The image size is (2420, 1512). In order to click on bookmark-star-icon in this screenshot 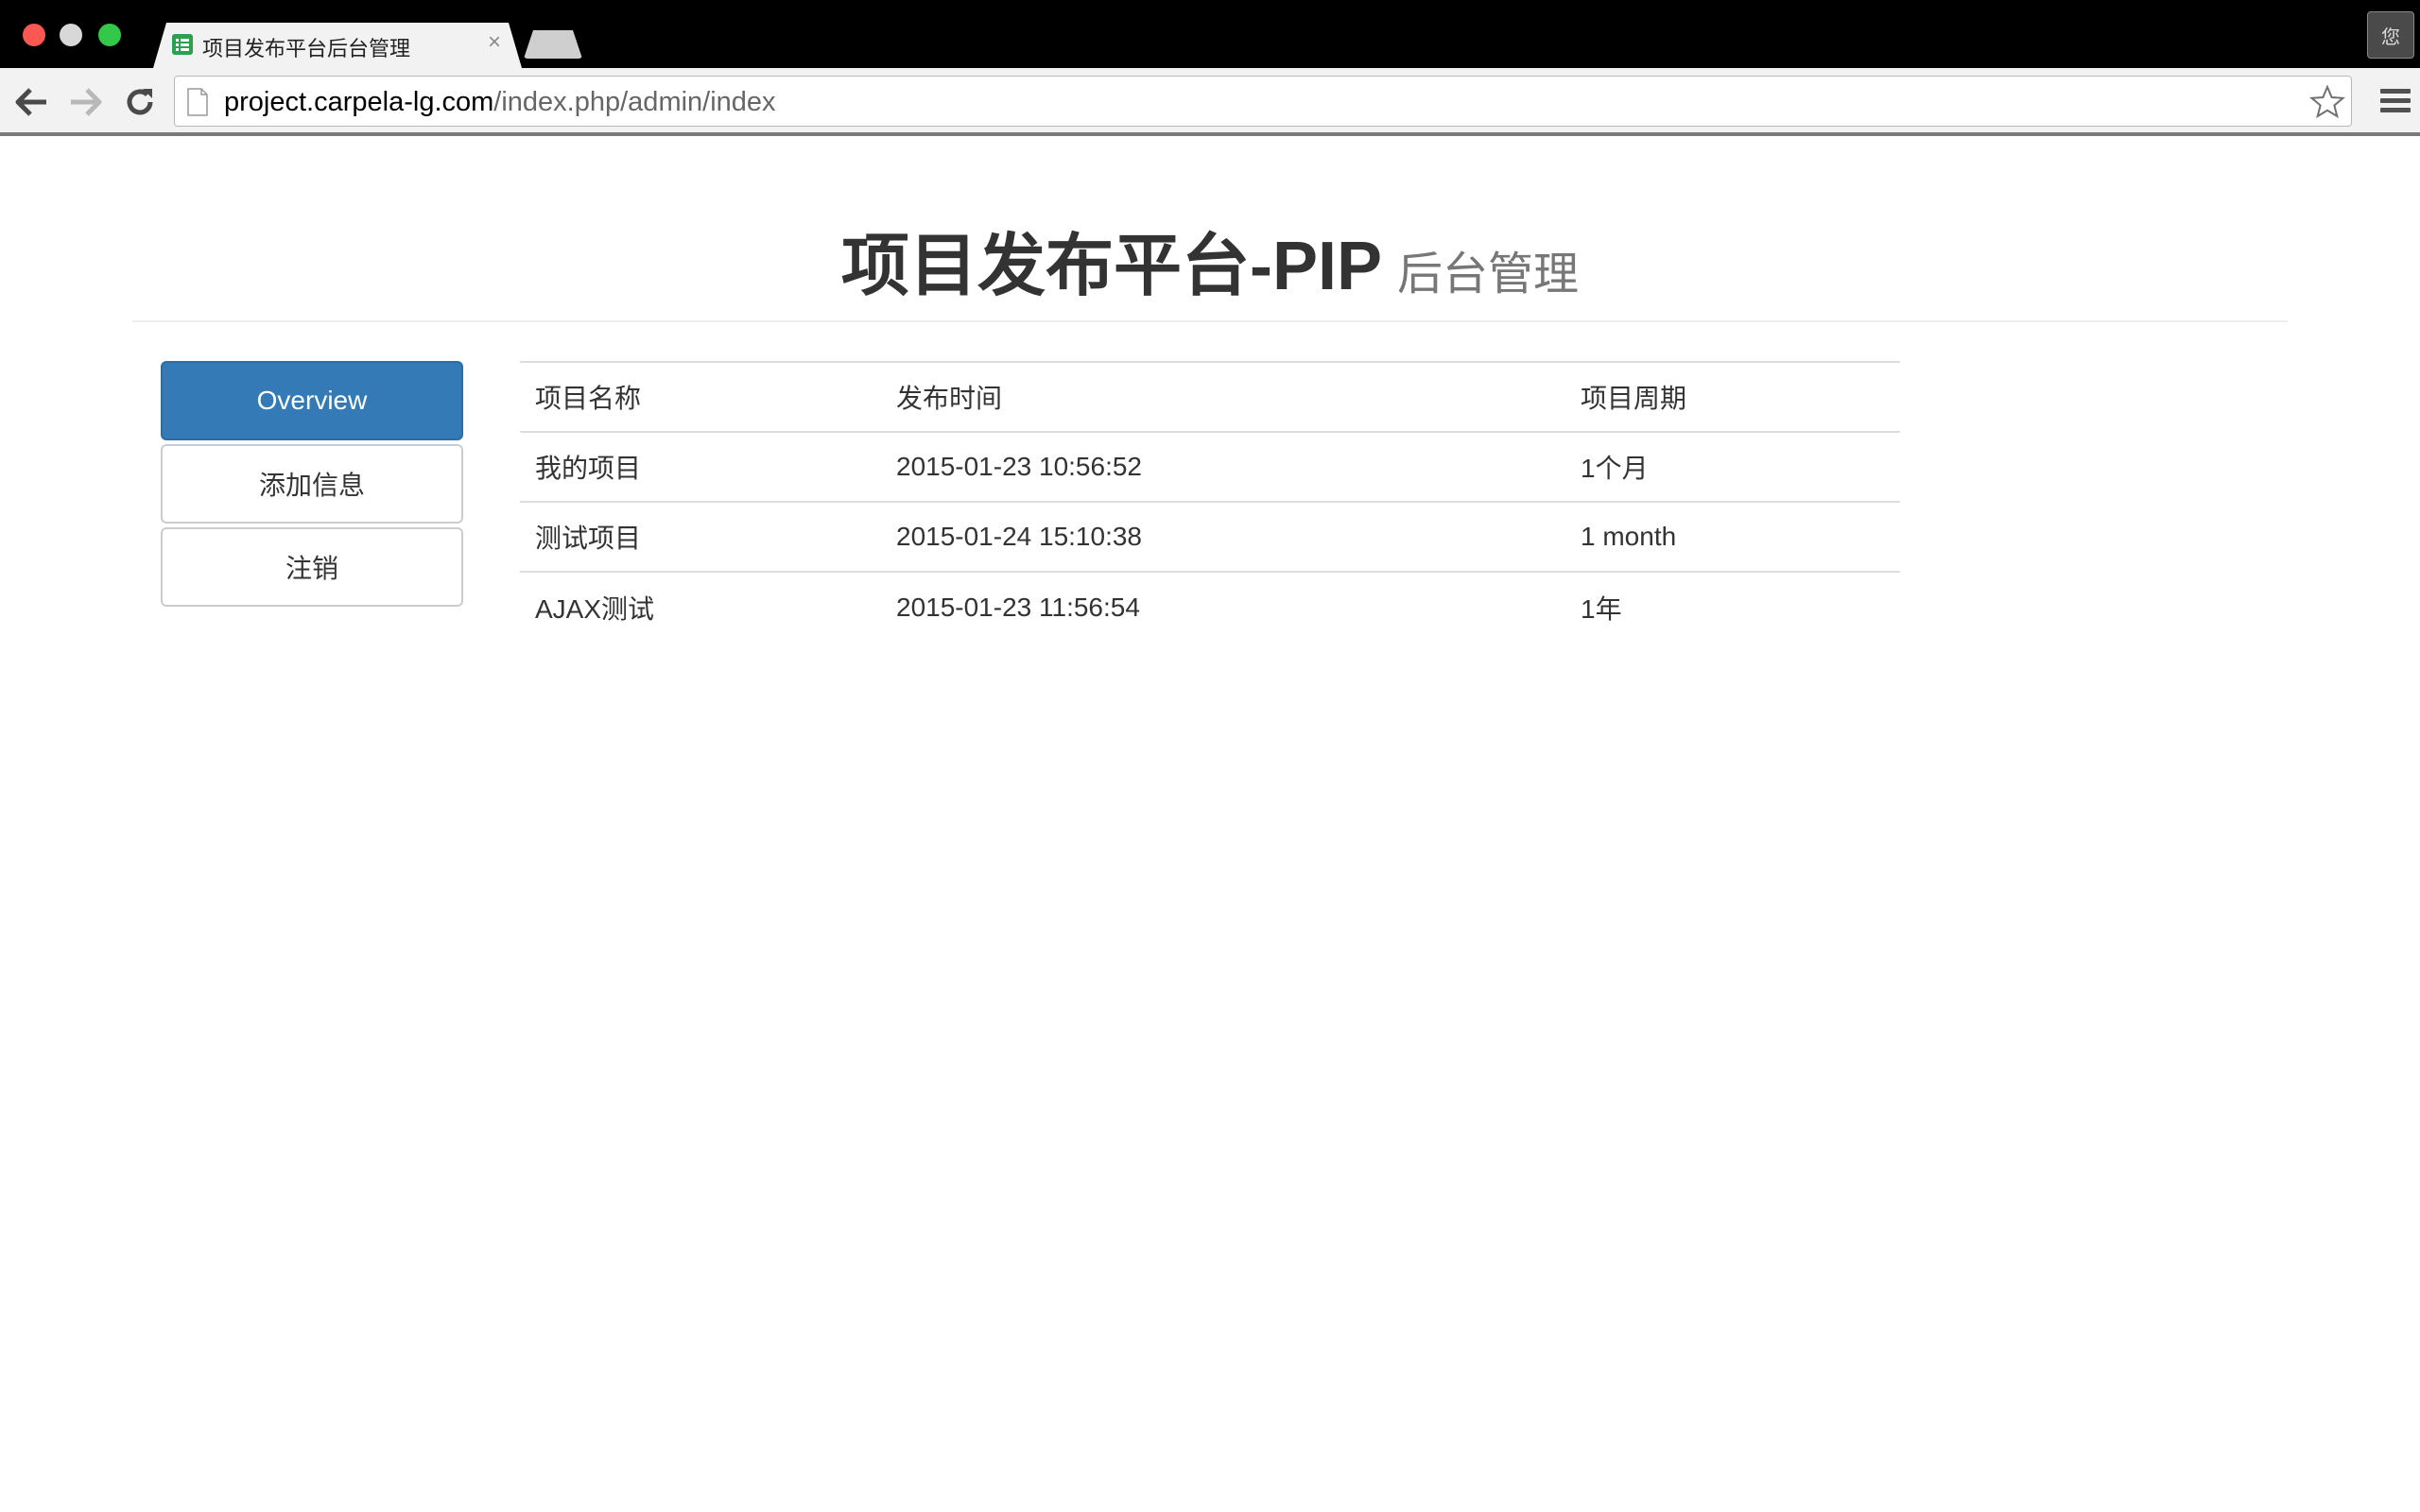, I will do `click(2327, 102)`.